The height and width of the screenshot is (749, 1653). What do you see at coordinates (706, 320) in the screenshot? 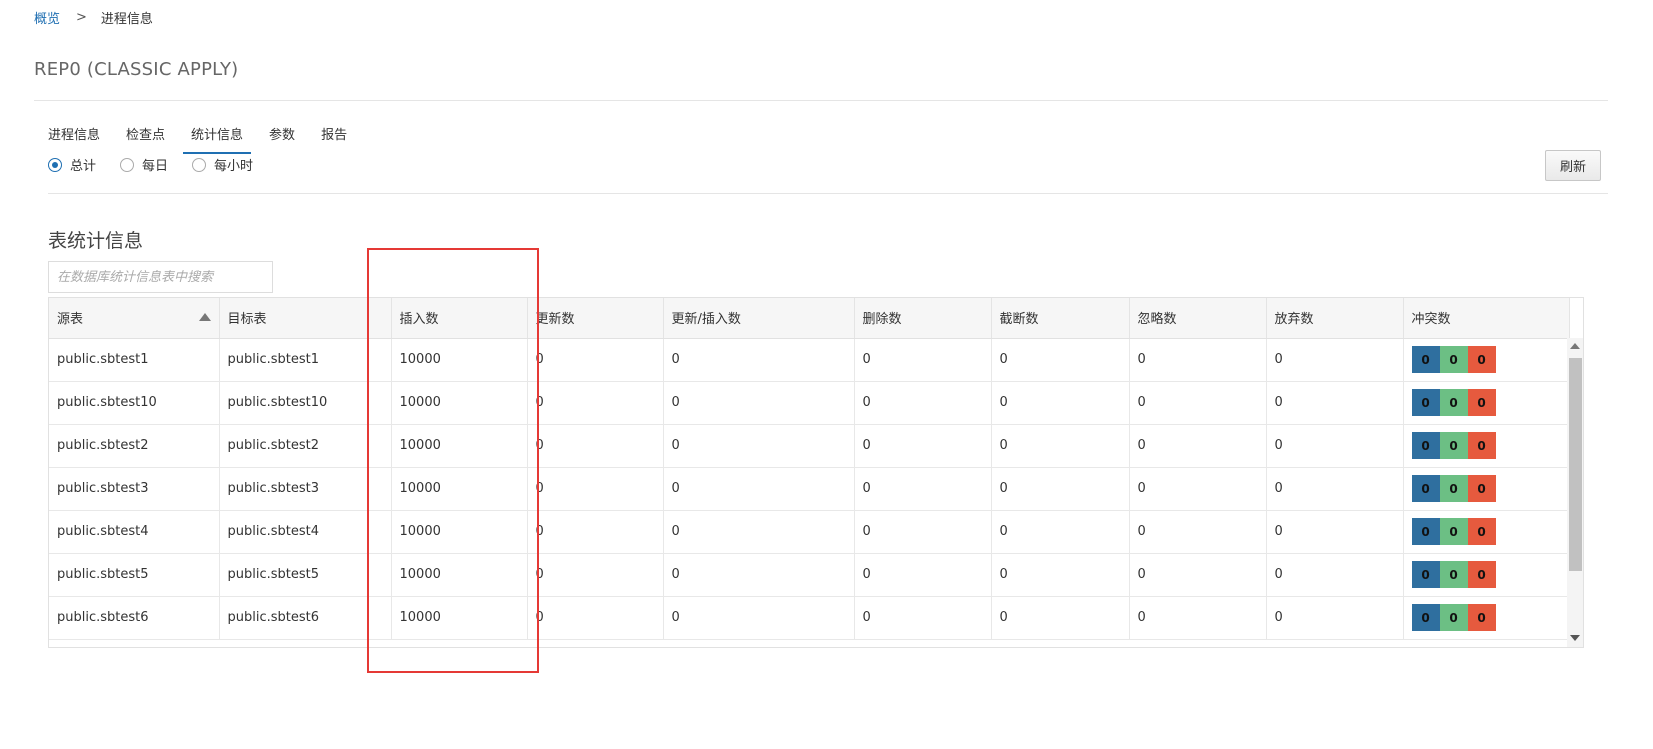
I see `column-header-label: 更新/插入数` at bounding box center [706, 320].